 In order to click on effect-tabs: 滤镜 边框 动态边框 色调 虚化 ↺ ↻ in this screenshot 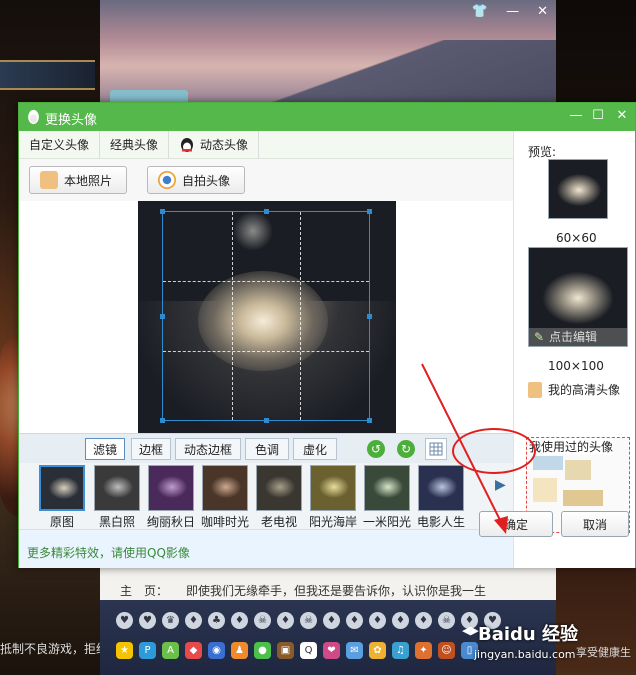, I will do `click(266, 448)`.